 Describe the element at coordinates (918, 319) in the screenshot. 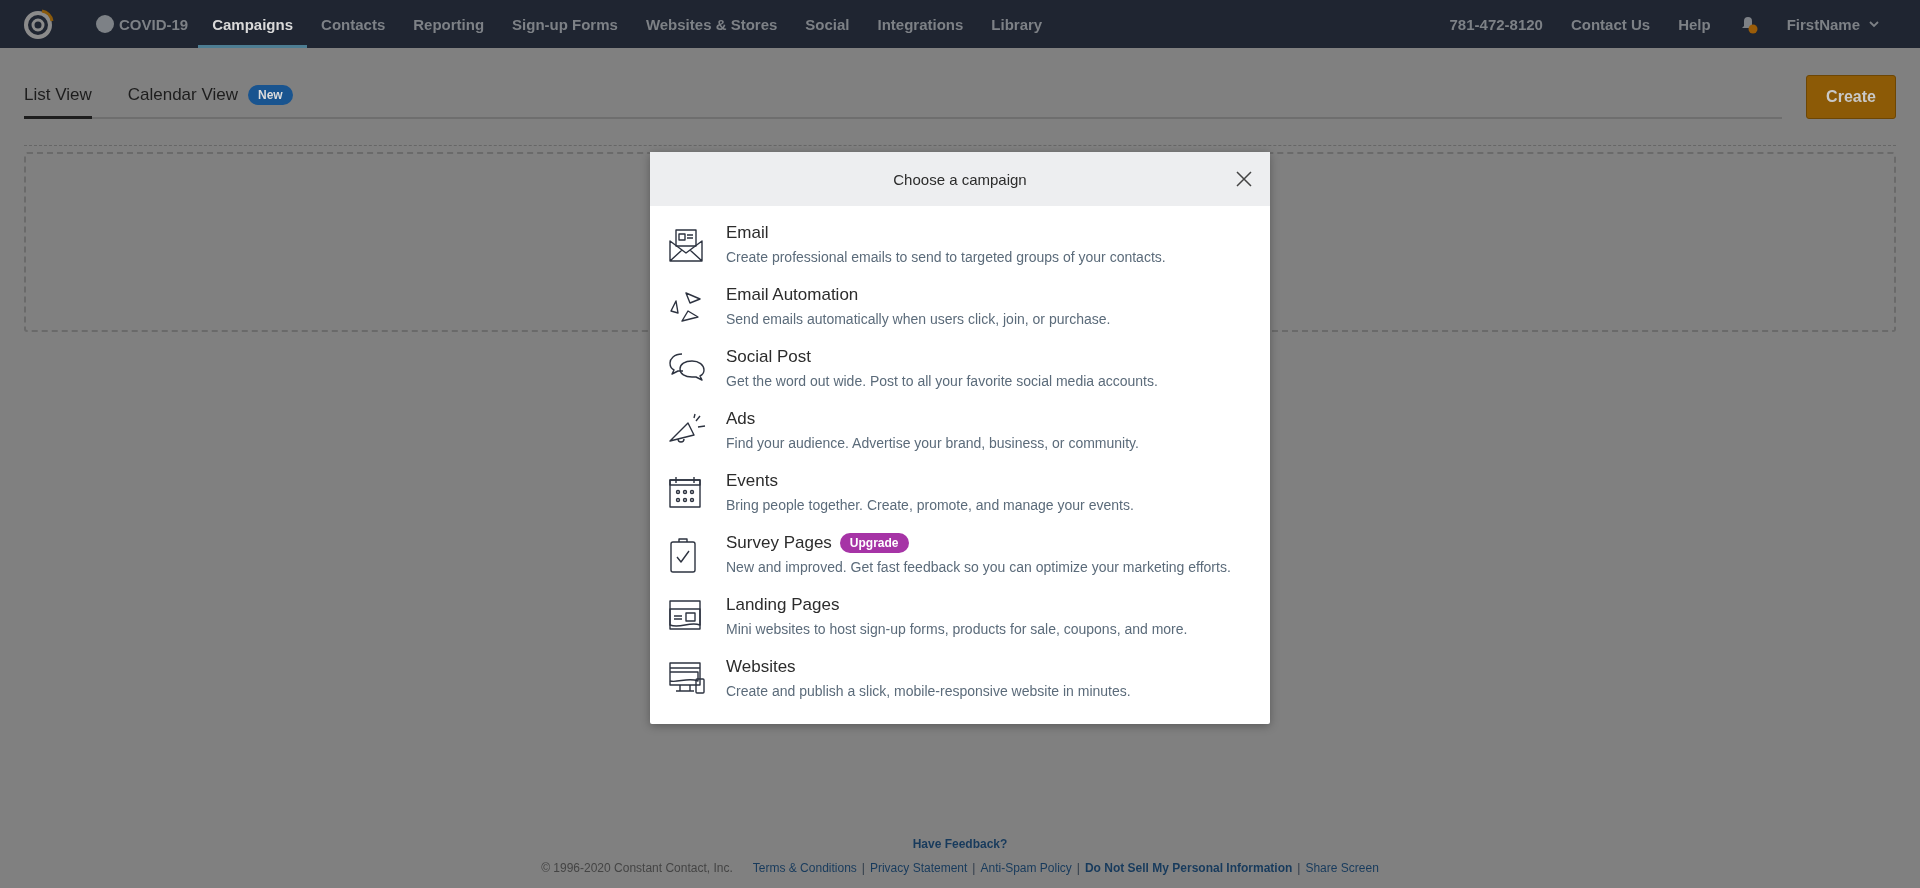

I see `option-description: Send emails automatically when users click, join, or purchase.` at that location.